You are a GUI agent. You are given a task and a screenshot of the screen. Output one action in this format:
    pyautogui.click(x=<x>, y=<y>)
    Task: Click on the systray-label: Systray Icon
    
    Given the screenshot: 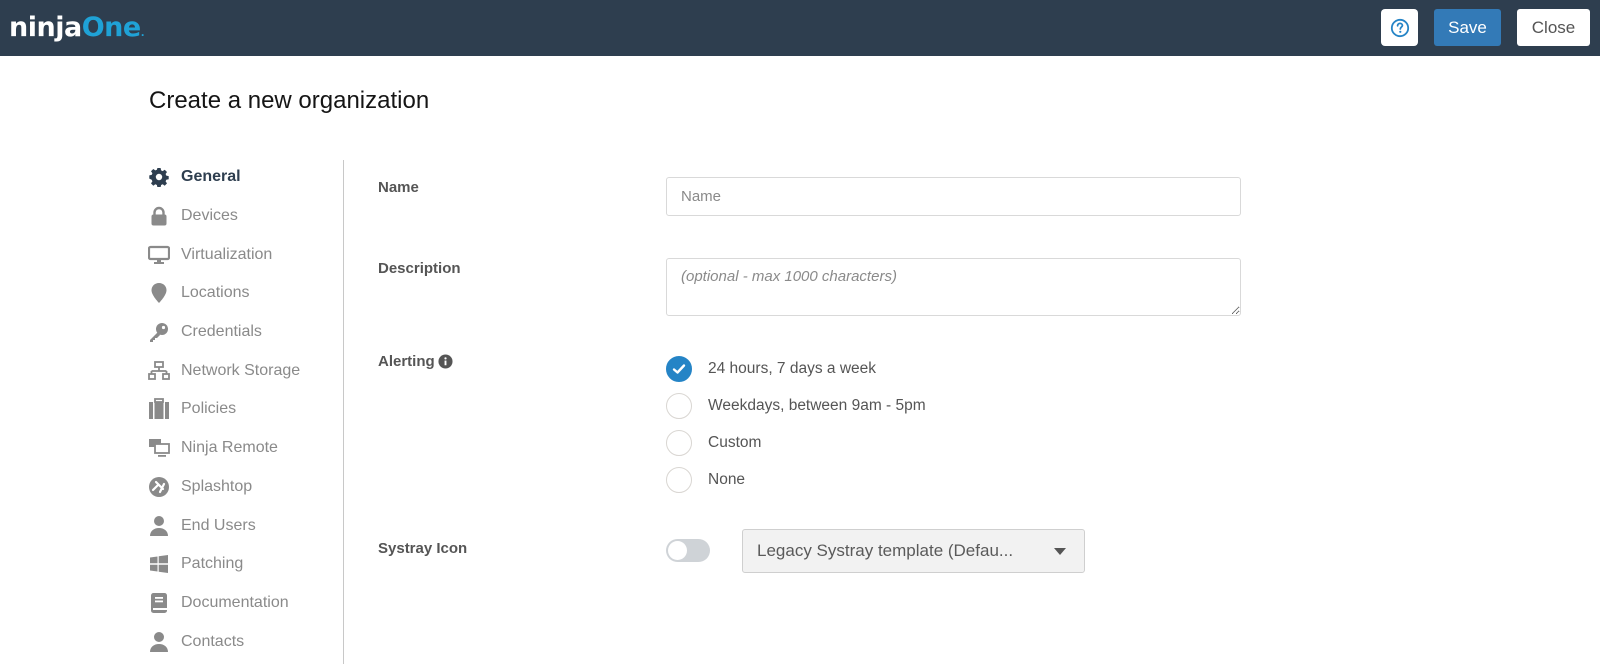 What is the action you would take?
    pyautogui.click(x=423, y=548)
    